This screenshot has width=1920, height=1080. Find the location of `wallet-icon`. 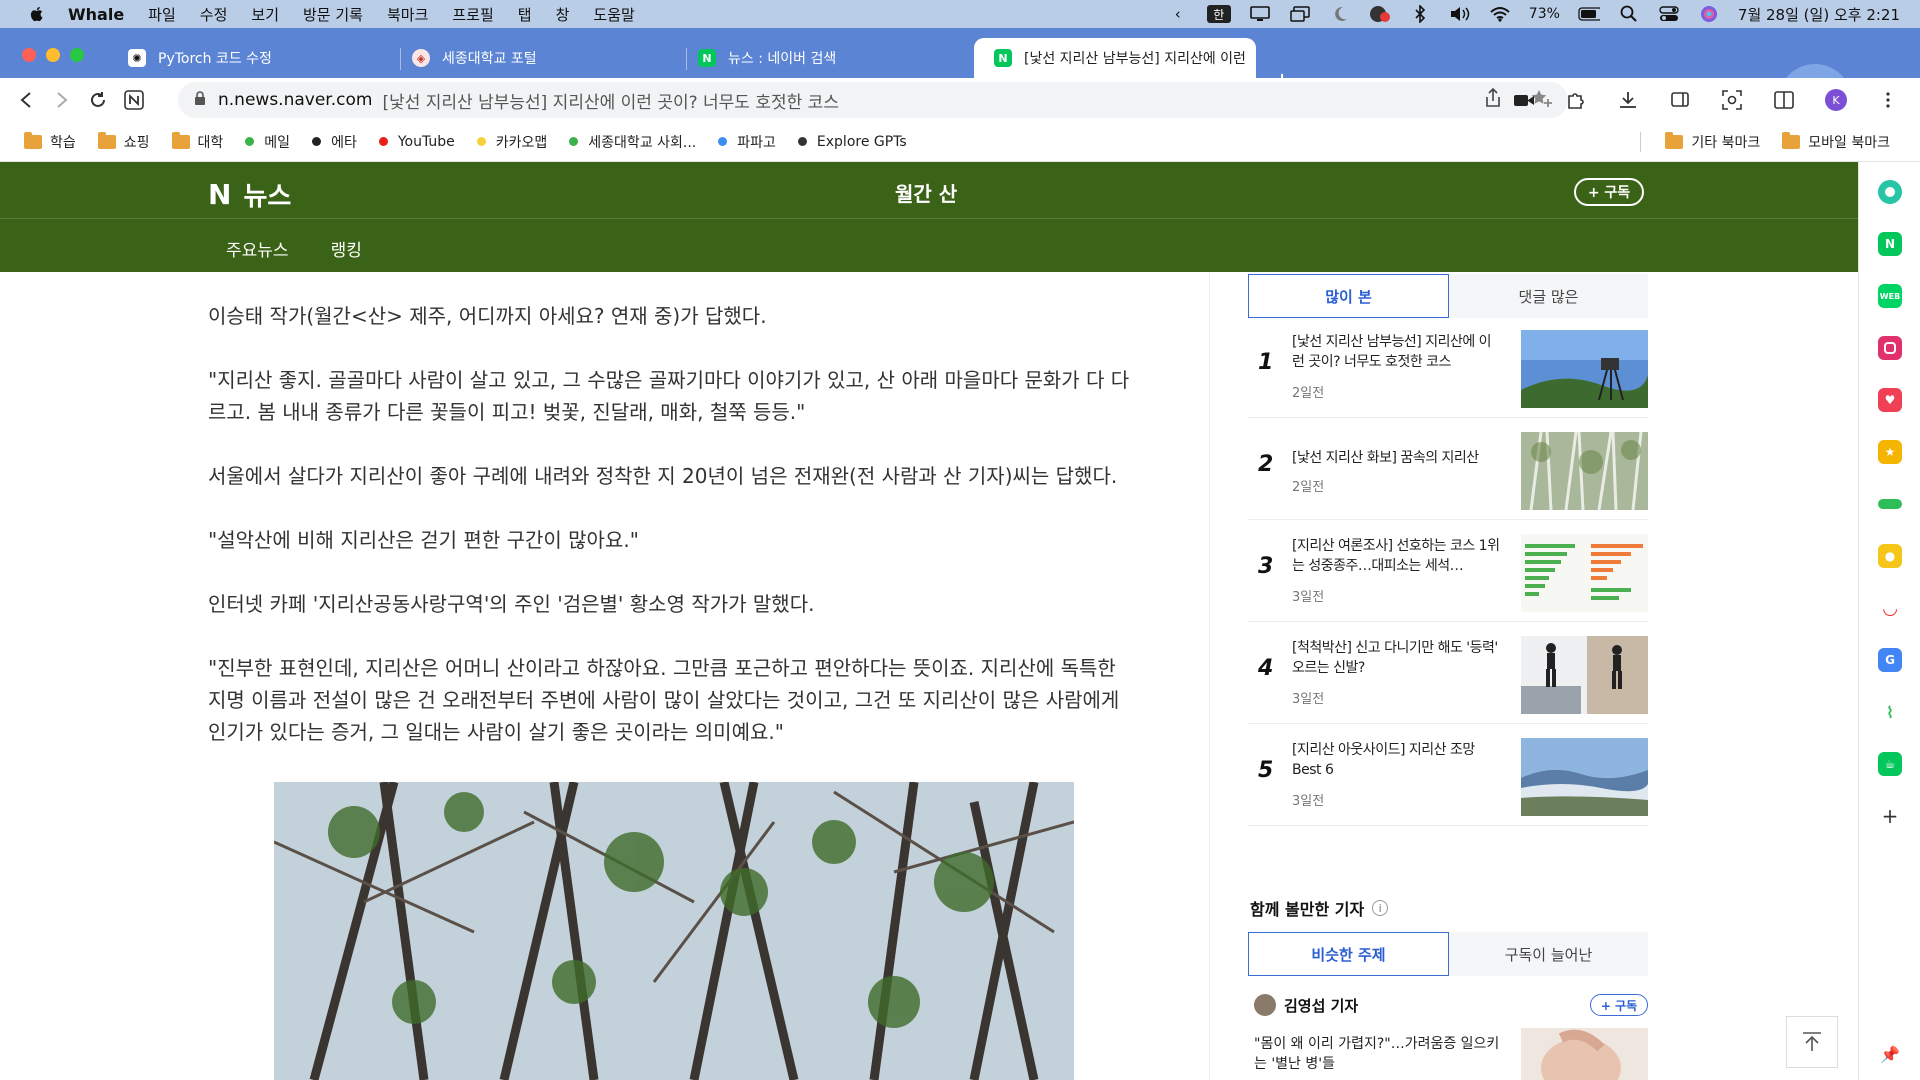

wallet-icon is located at coordinates (1890, 504).